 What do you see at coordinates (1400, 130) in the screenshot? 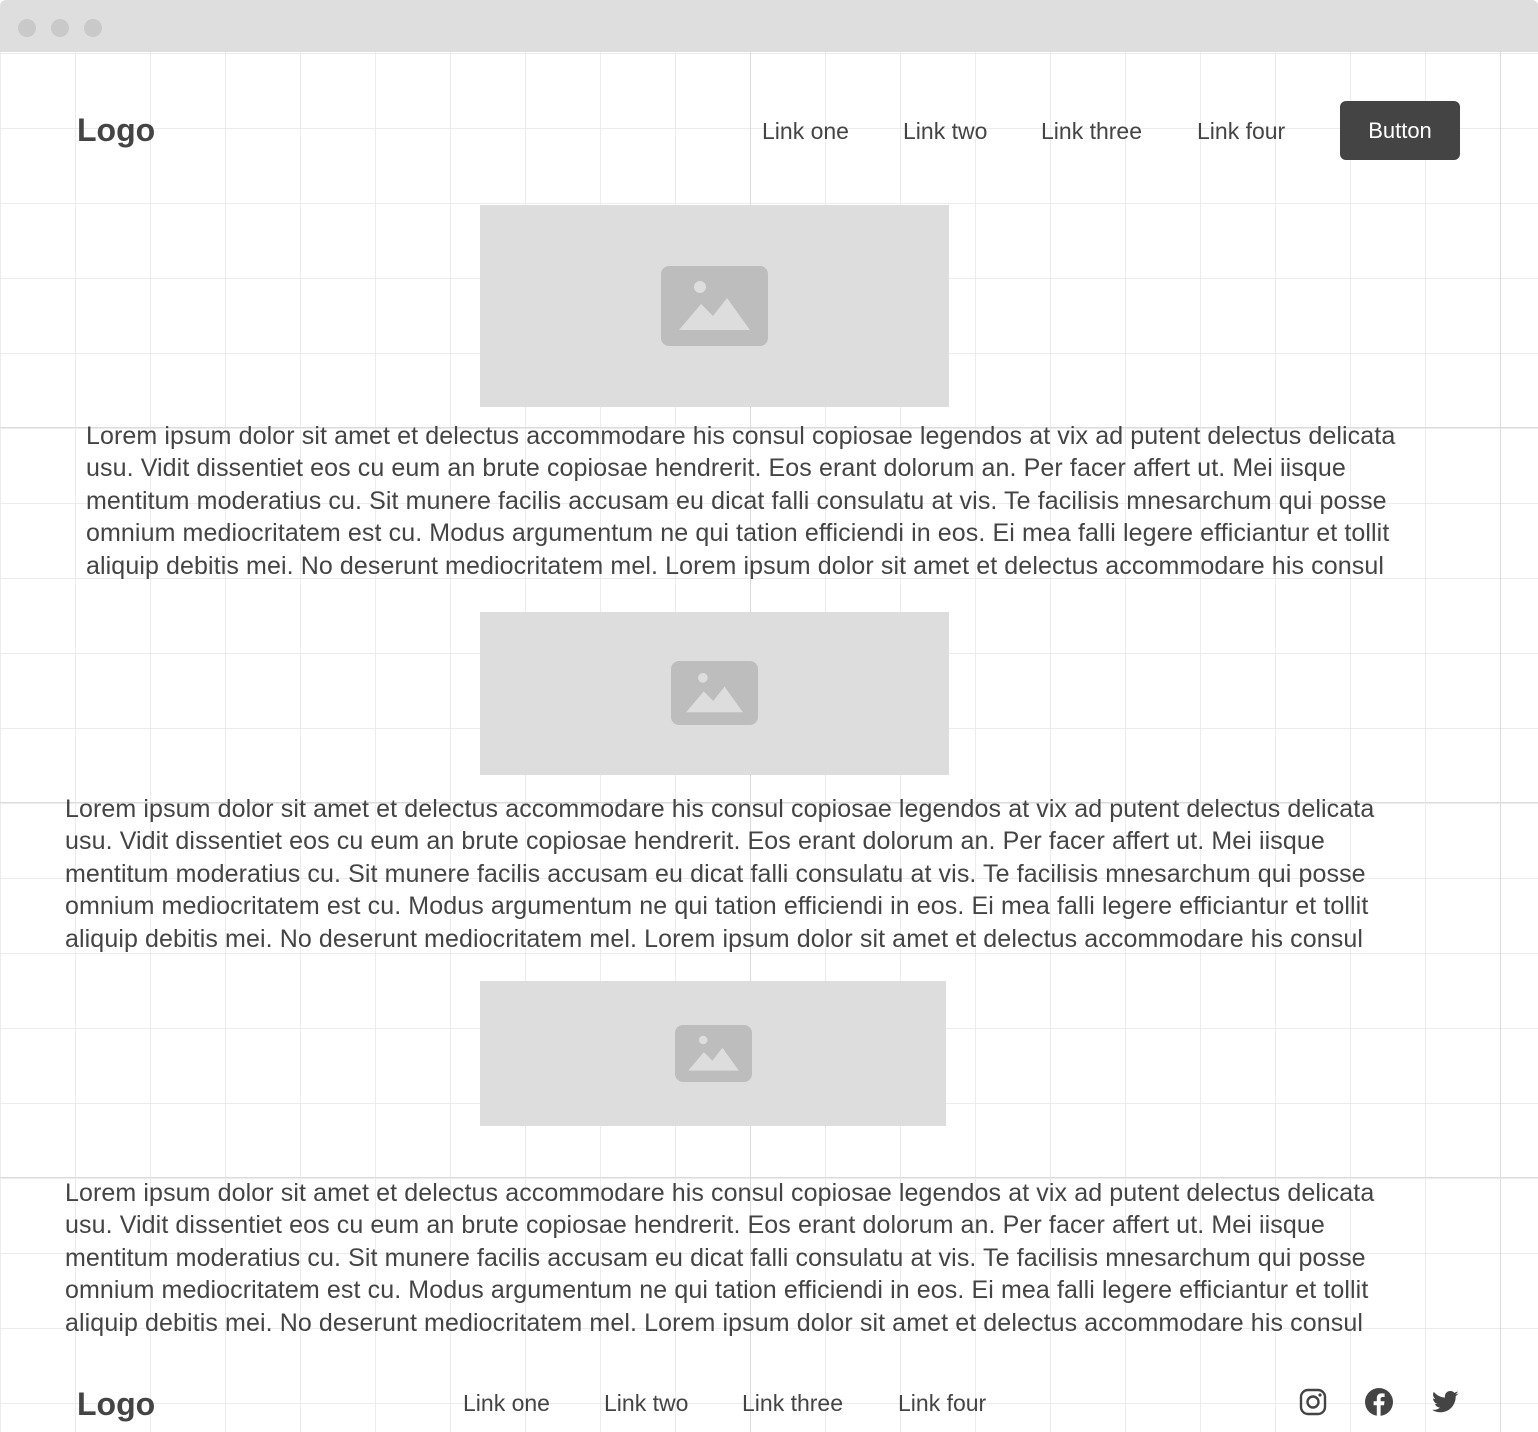
I see `header-cta-button: Button` at bounding box center [1400, 130].